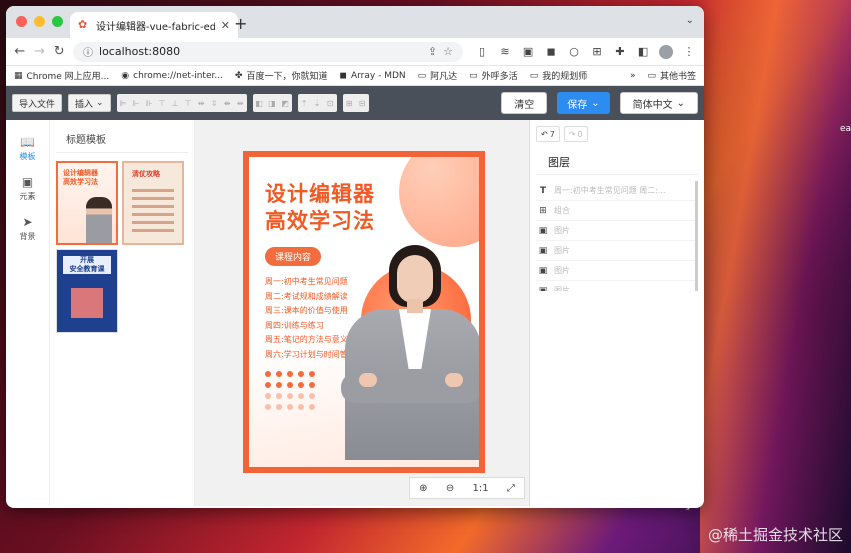  I want to click on browser-tab: ✿ 设计编辑器-vue-fabric-editor ✕, so click(154, 25).